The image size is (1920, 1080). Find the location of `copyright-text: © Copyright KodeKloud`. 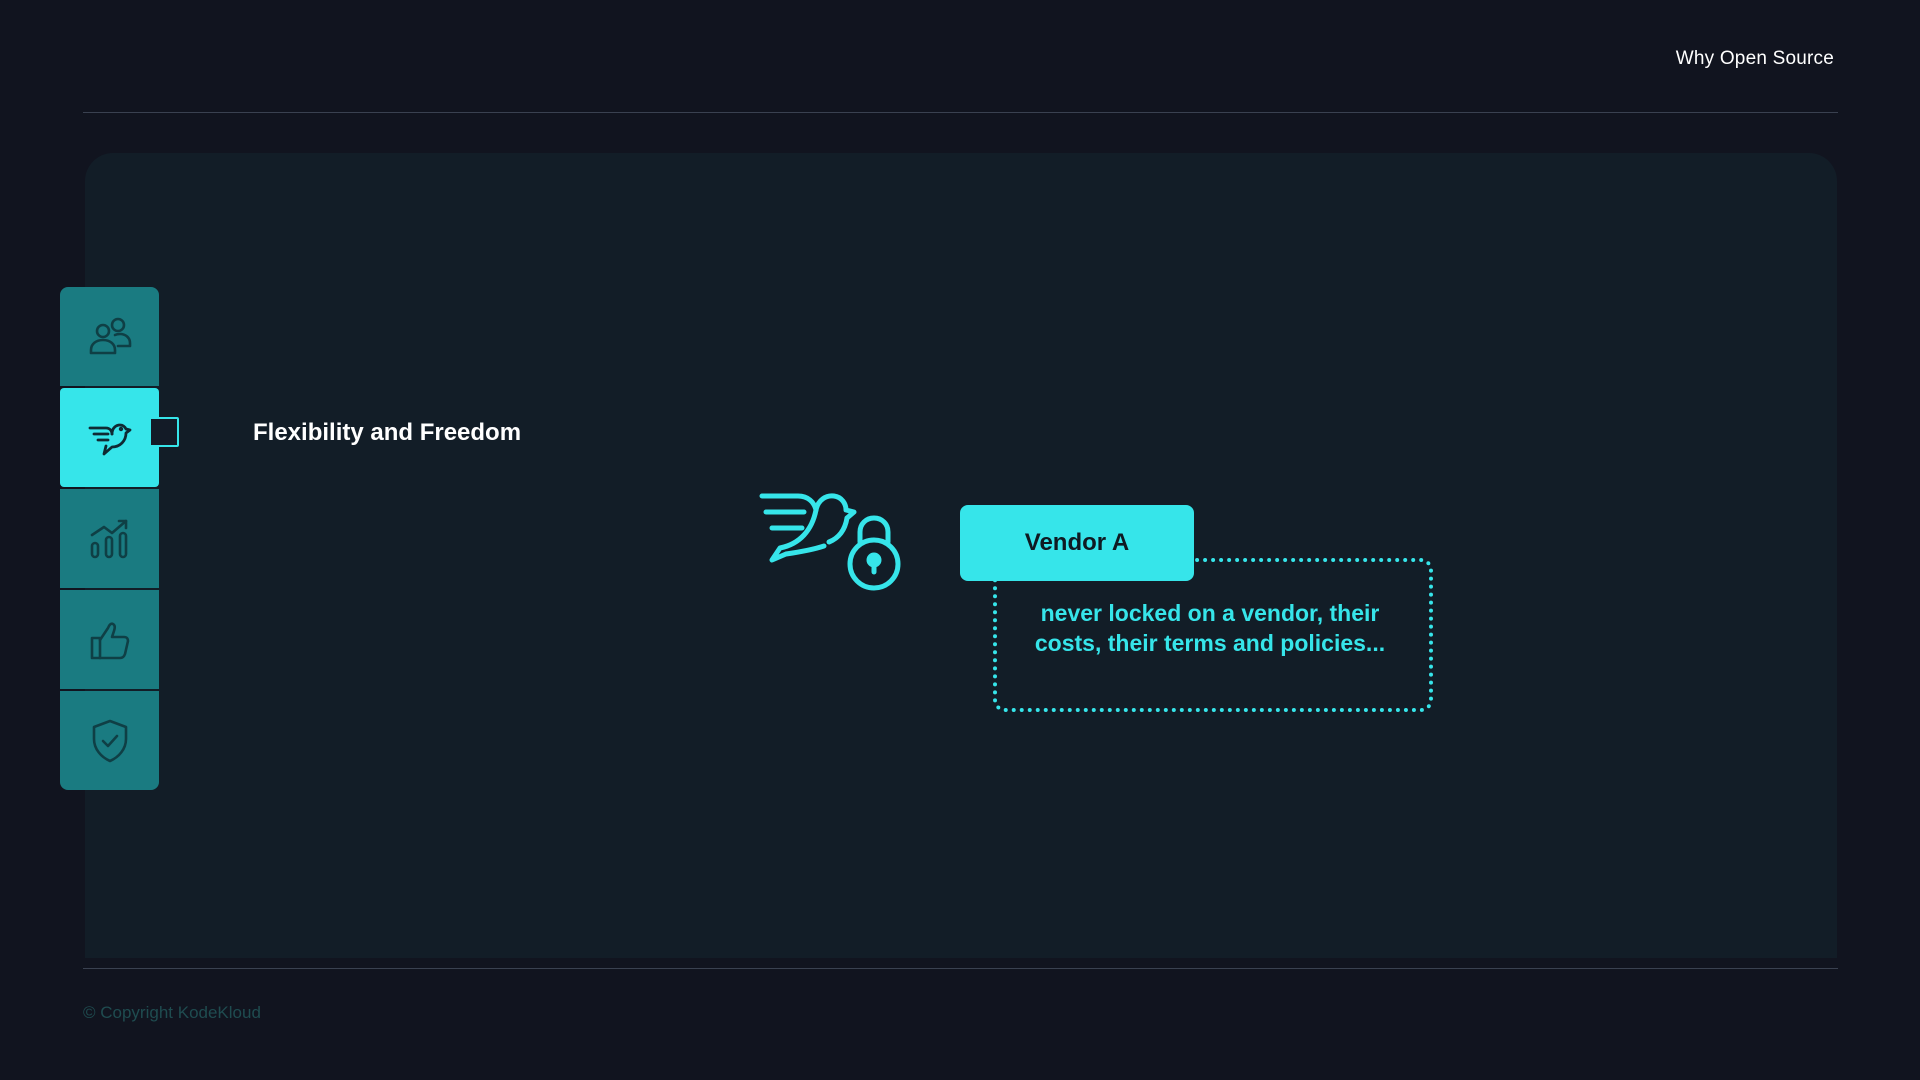

copyright-text: © Copyright KodeKloud is located at coordinates (172, 1012).